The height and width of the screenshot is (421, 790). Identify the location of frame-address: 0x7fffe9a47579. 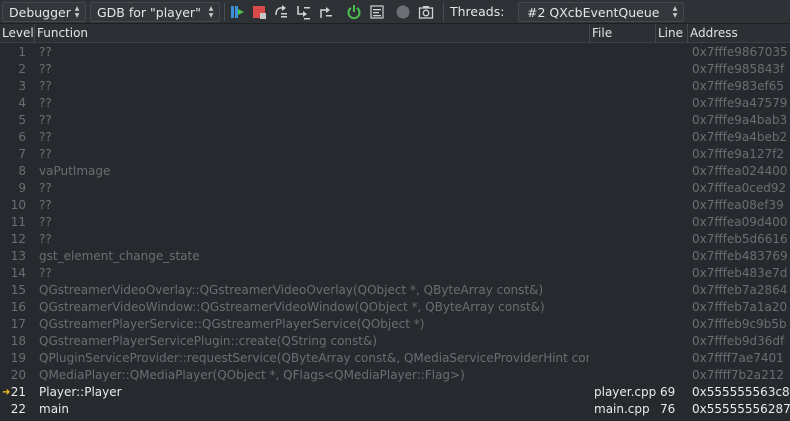
(740, 103).